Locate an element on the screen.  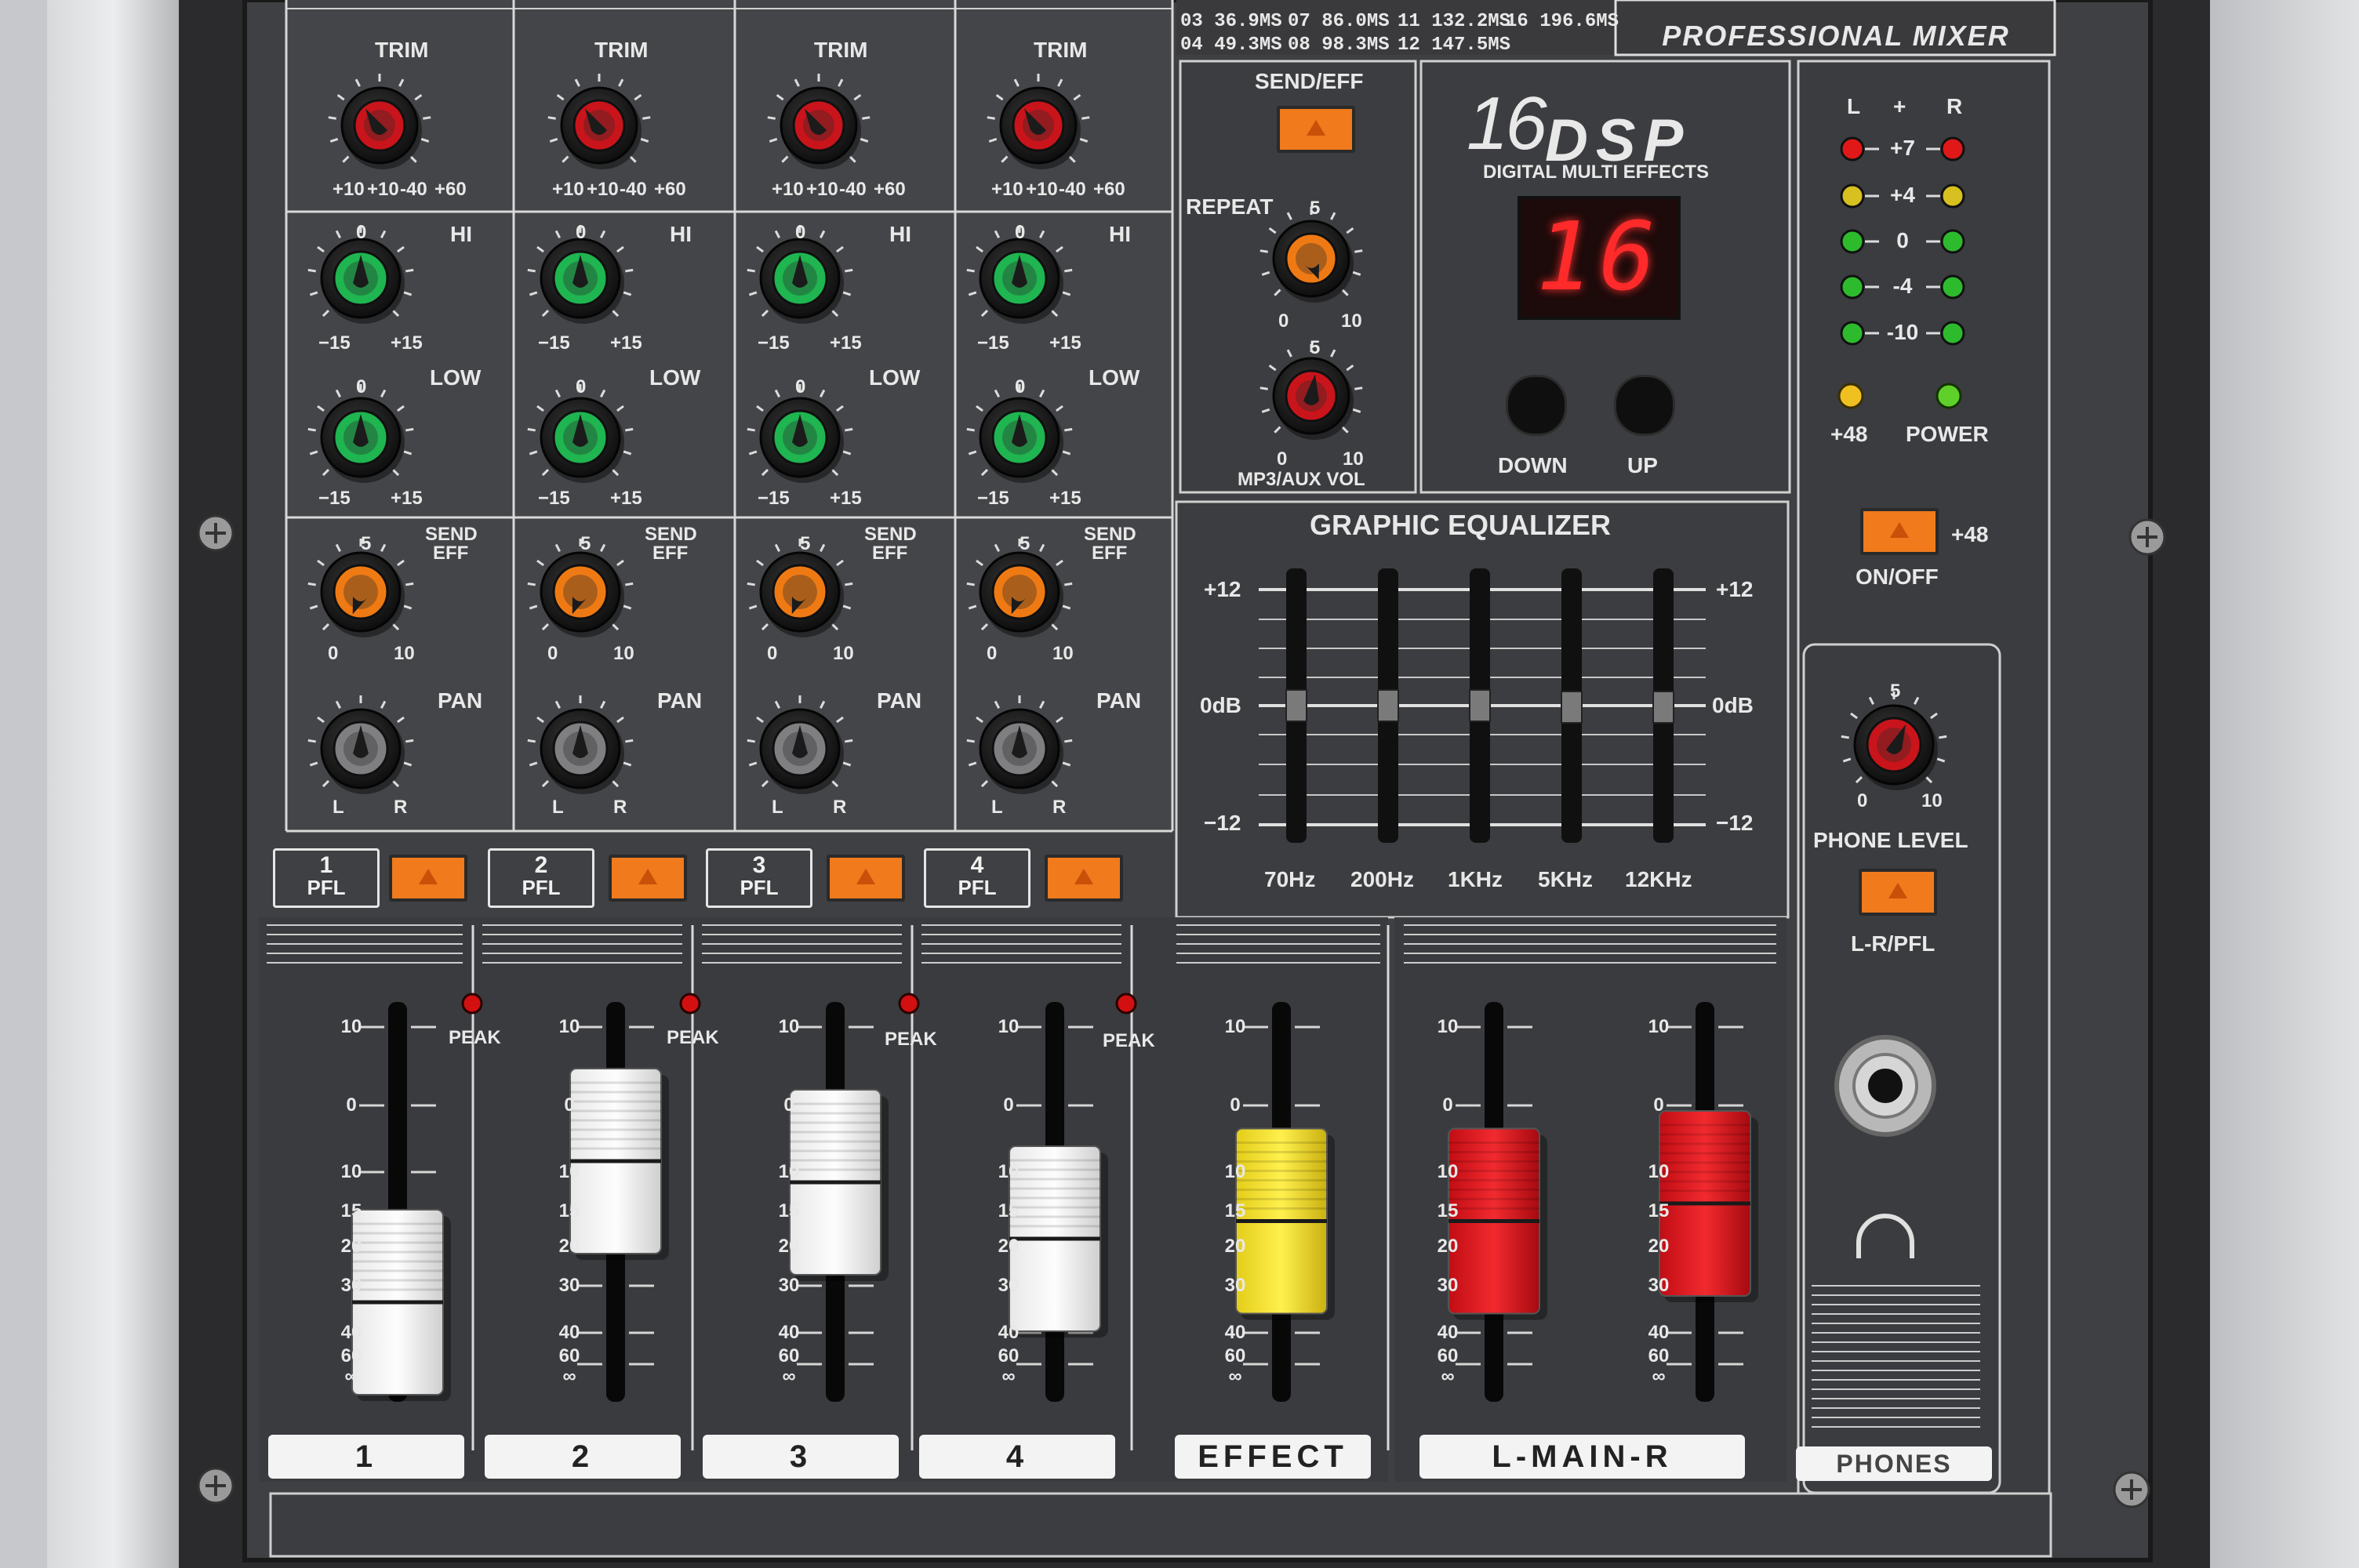
mp3-scale-max: 10 is located at coordinates (1353, 459).